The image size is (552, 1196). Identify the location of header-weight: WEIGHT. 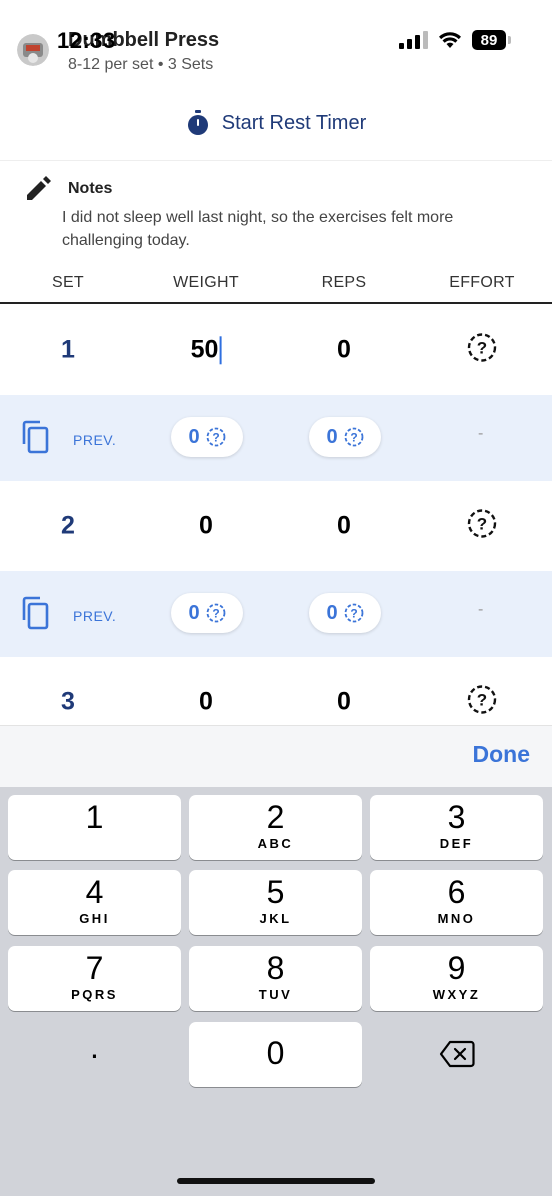
(206, 282).